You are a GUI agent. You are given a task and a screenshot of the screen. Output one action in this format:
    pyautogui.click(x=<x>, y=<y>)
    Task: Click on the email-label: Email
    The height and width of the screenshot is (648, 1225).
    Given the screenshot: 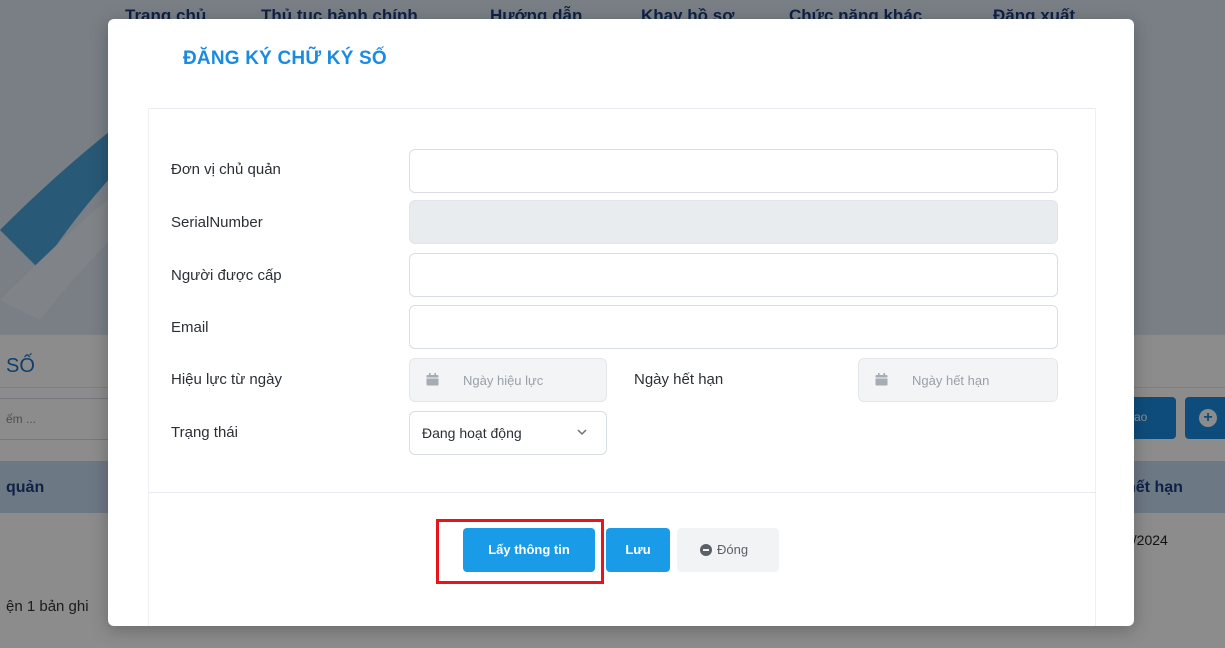 What is the action you would take?
    pyautogui.click(x=190, y=327)
    